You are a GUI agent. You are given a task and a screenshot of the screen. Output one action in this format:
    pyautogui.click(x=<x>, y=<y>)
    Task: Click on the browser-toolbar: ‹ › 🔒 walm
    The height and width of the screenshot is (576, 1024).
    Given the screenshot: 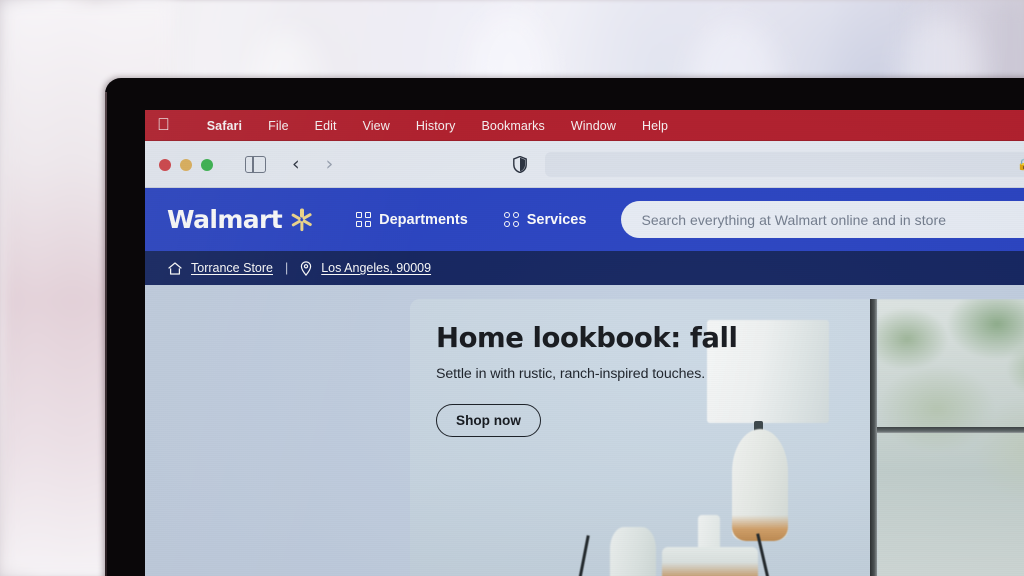 What is the action you would take?
    pyautogui.click(x=584, y=164)
    